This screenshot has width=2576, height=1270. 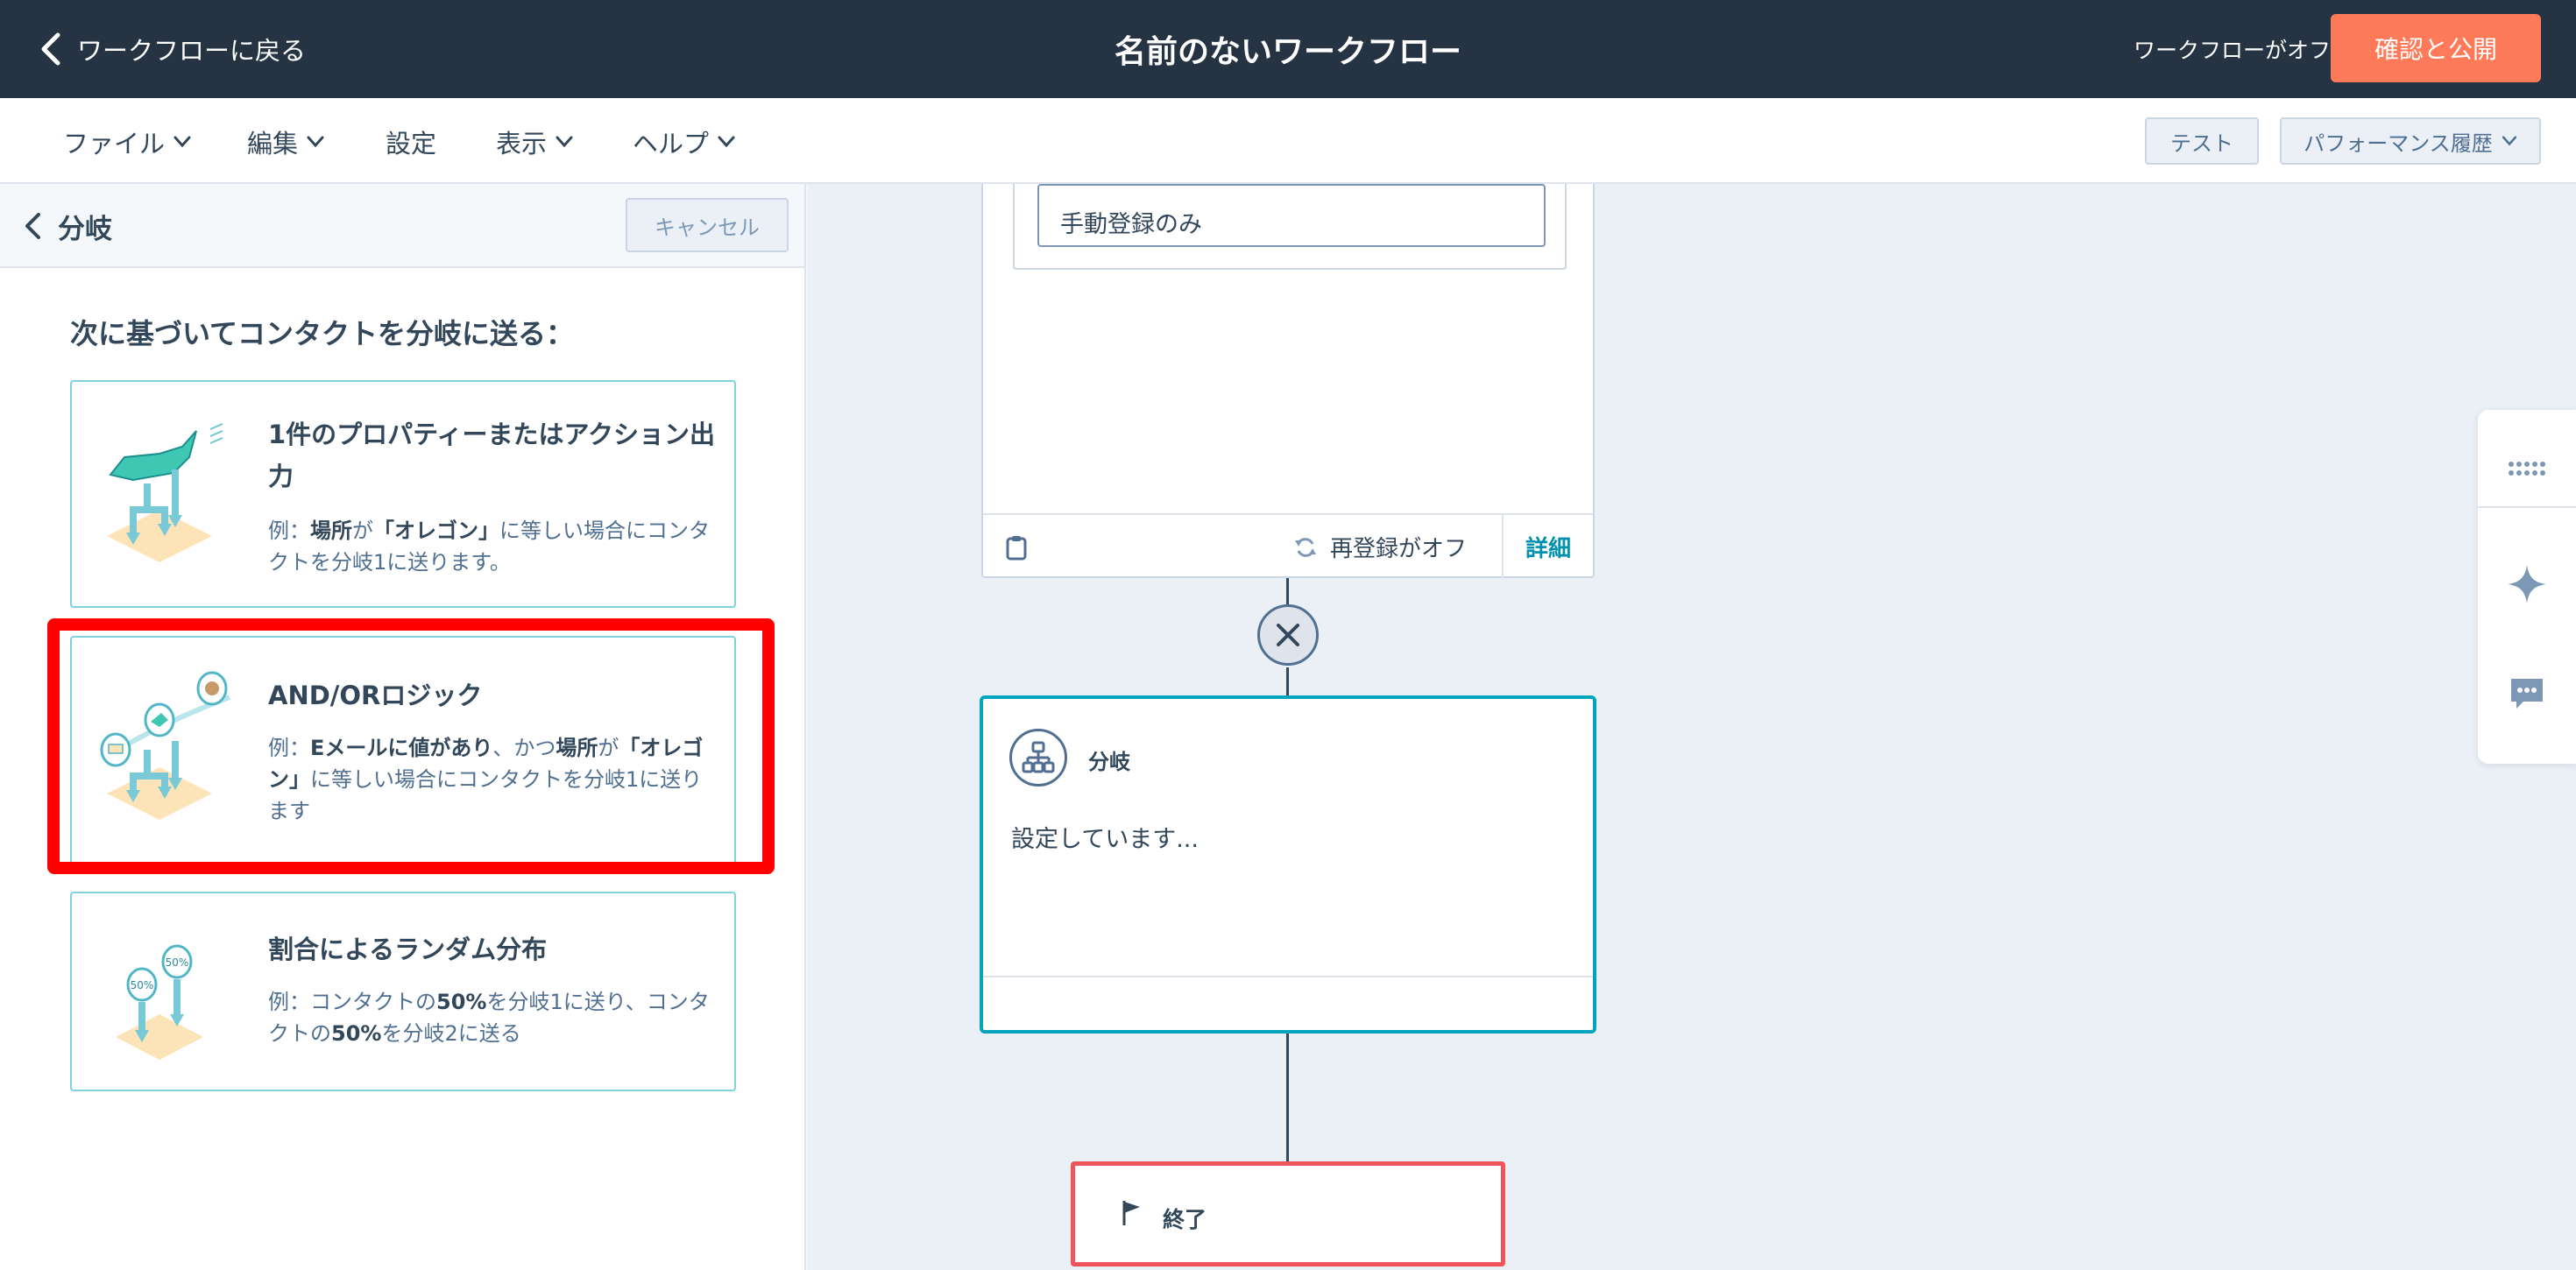 I want to click on details-link: 詳細, so click(x=1547, y=546).